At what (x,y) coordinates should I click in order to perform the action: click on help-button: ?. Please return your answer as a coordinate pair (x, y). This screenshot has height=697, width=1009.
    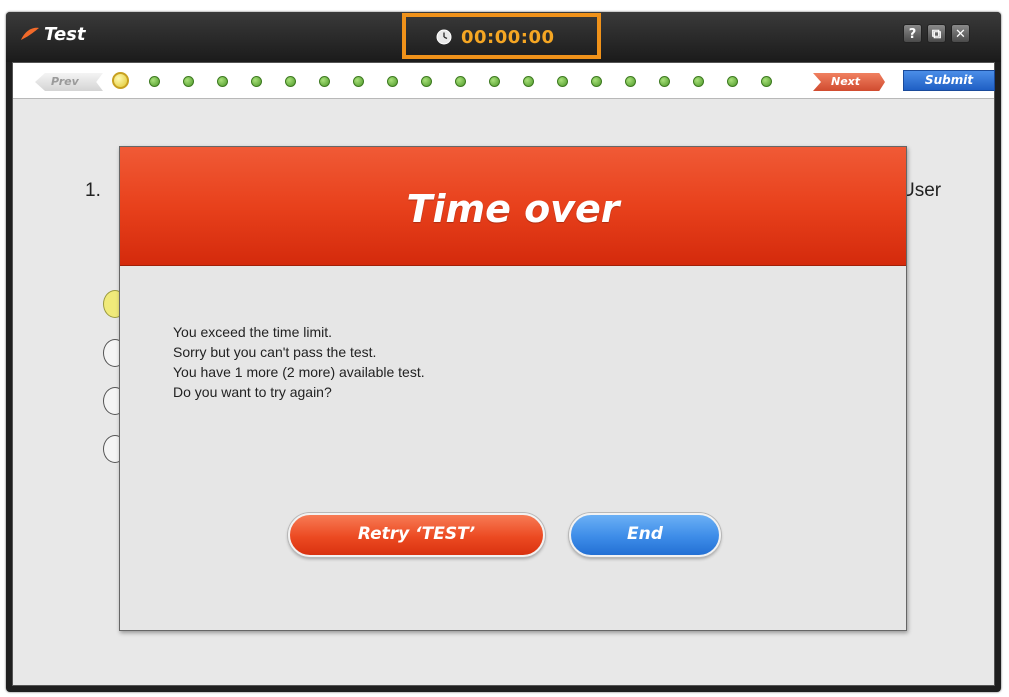
    Looking at the image, I should click on (912, 33).